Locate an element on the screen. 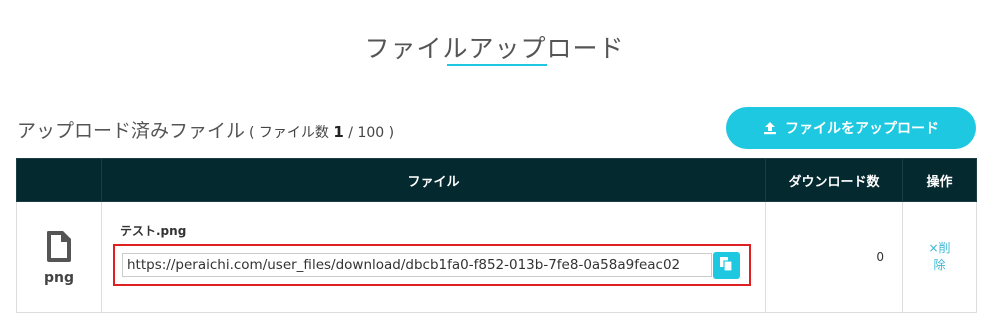  file-type-cell: png is located at coordinates (59, 257).